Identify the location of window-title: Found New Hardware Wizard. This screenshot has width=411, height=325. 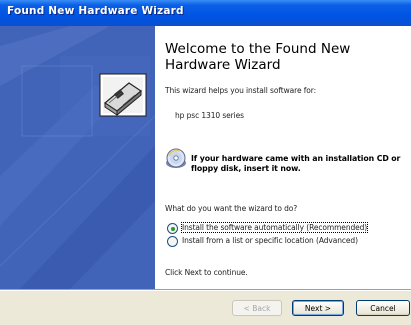
(95, 11).